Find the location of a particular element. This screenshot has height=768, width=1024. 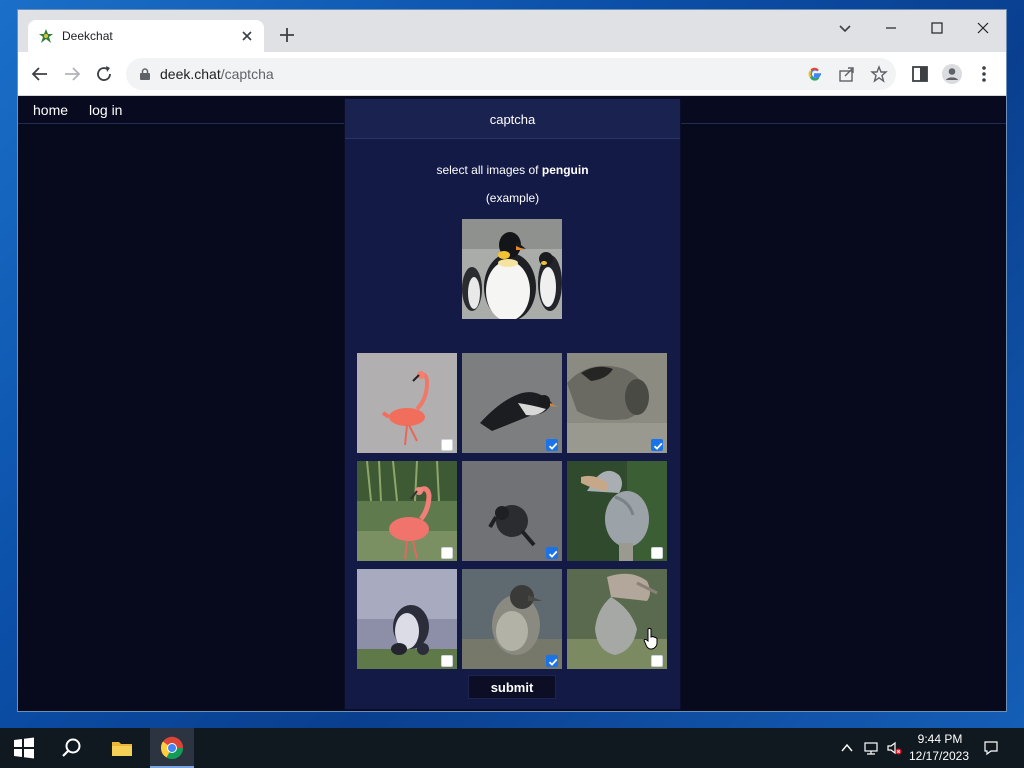

tab-strip: Deekchat is located at coordinates (512, 31).